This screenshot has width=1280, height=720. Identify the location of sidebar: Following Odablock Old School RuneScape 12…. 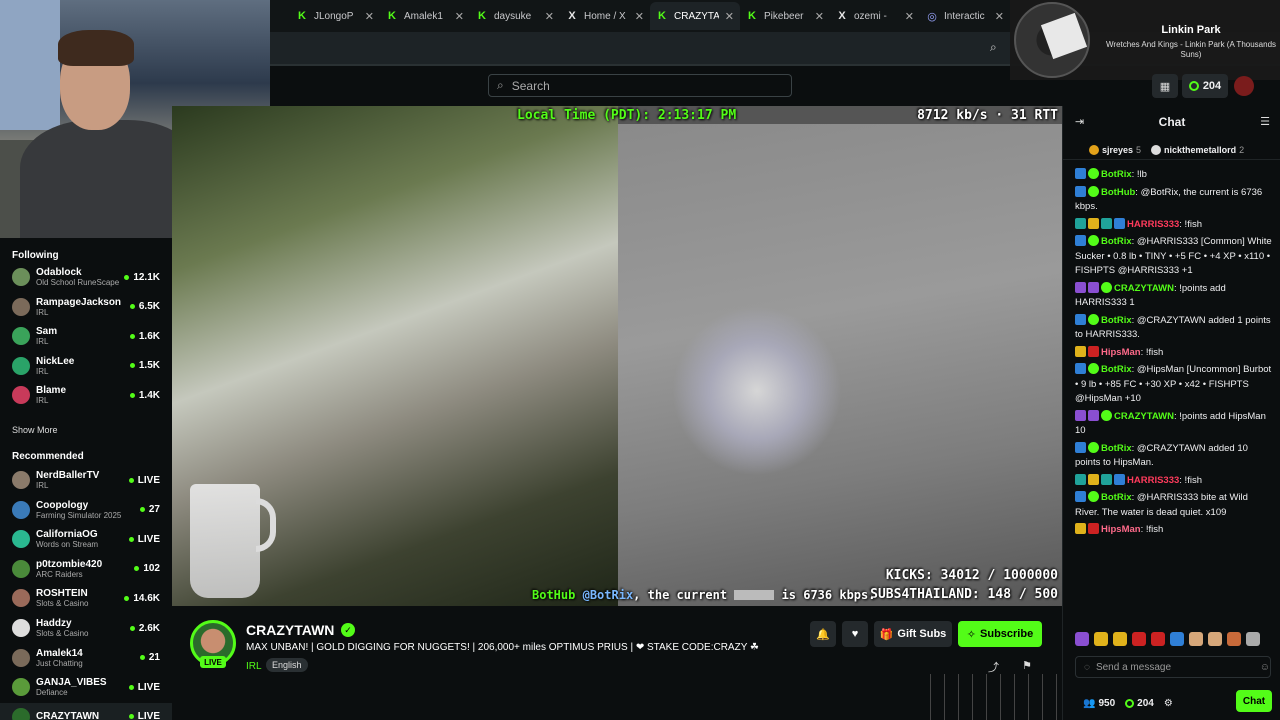
(86, 479).